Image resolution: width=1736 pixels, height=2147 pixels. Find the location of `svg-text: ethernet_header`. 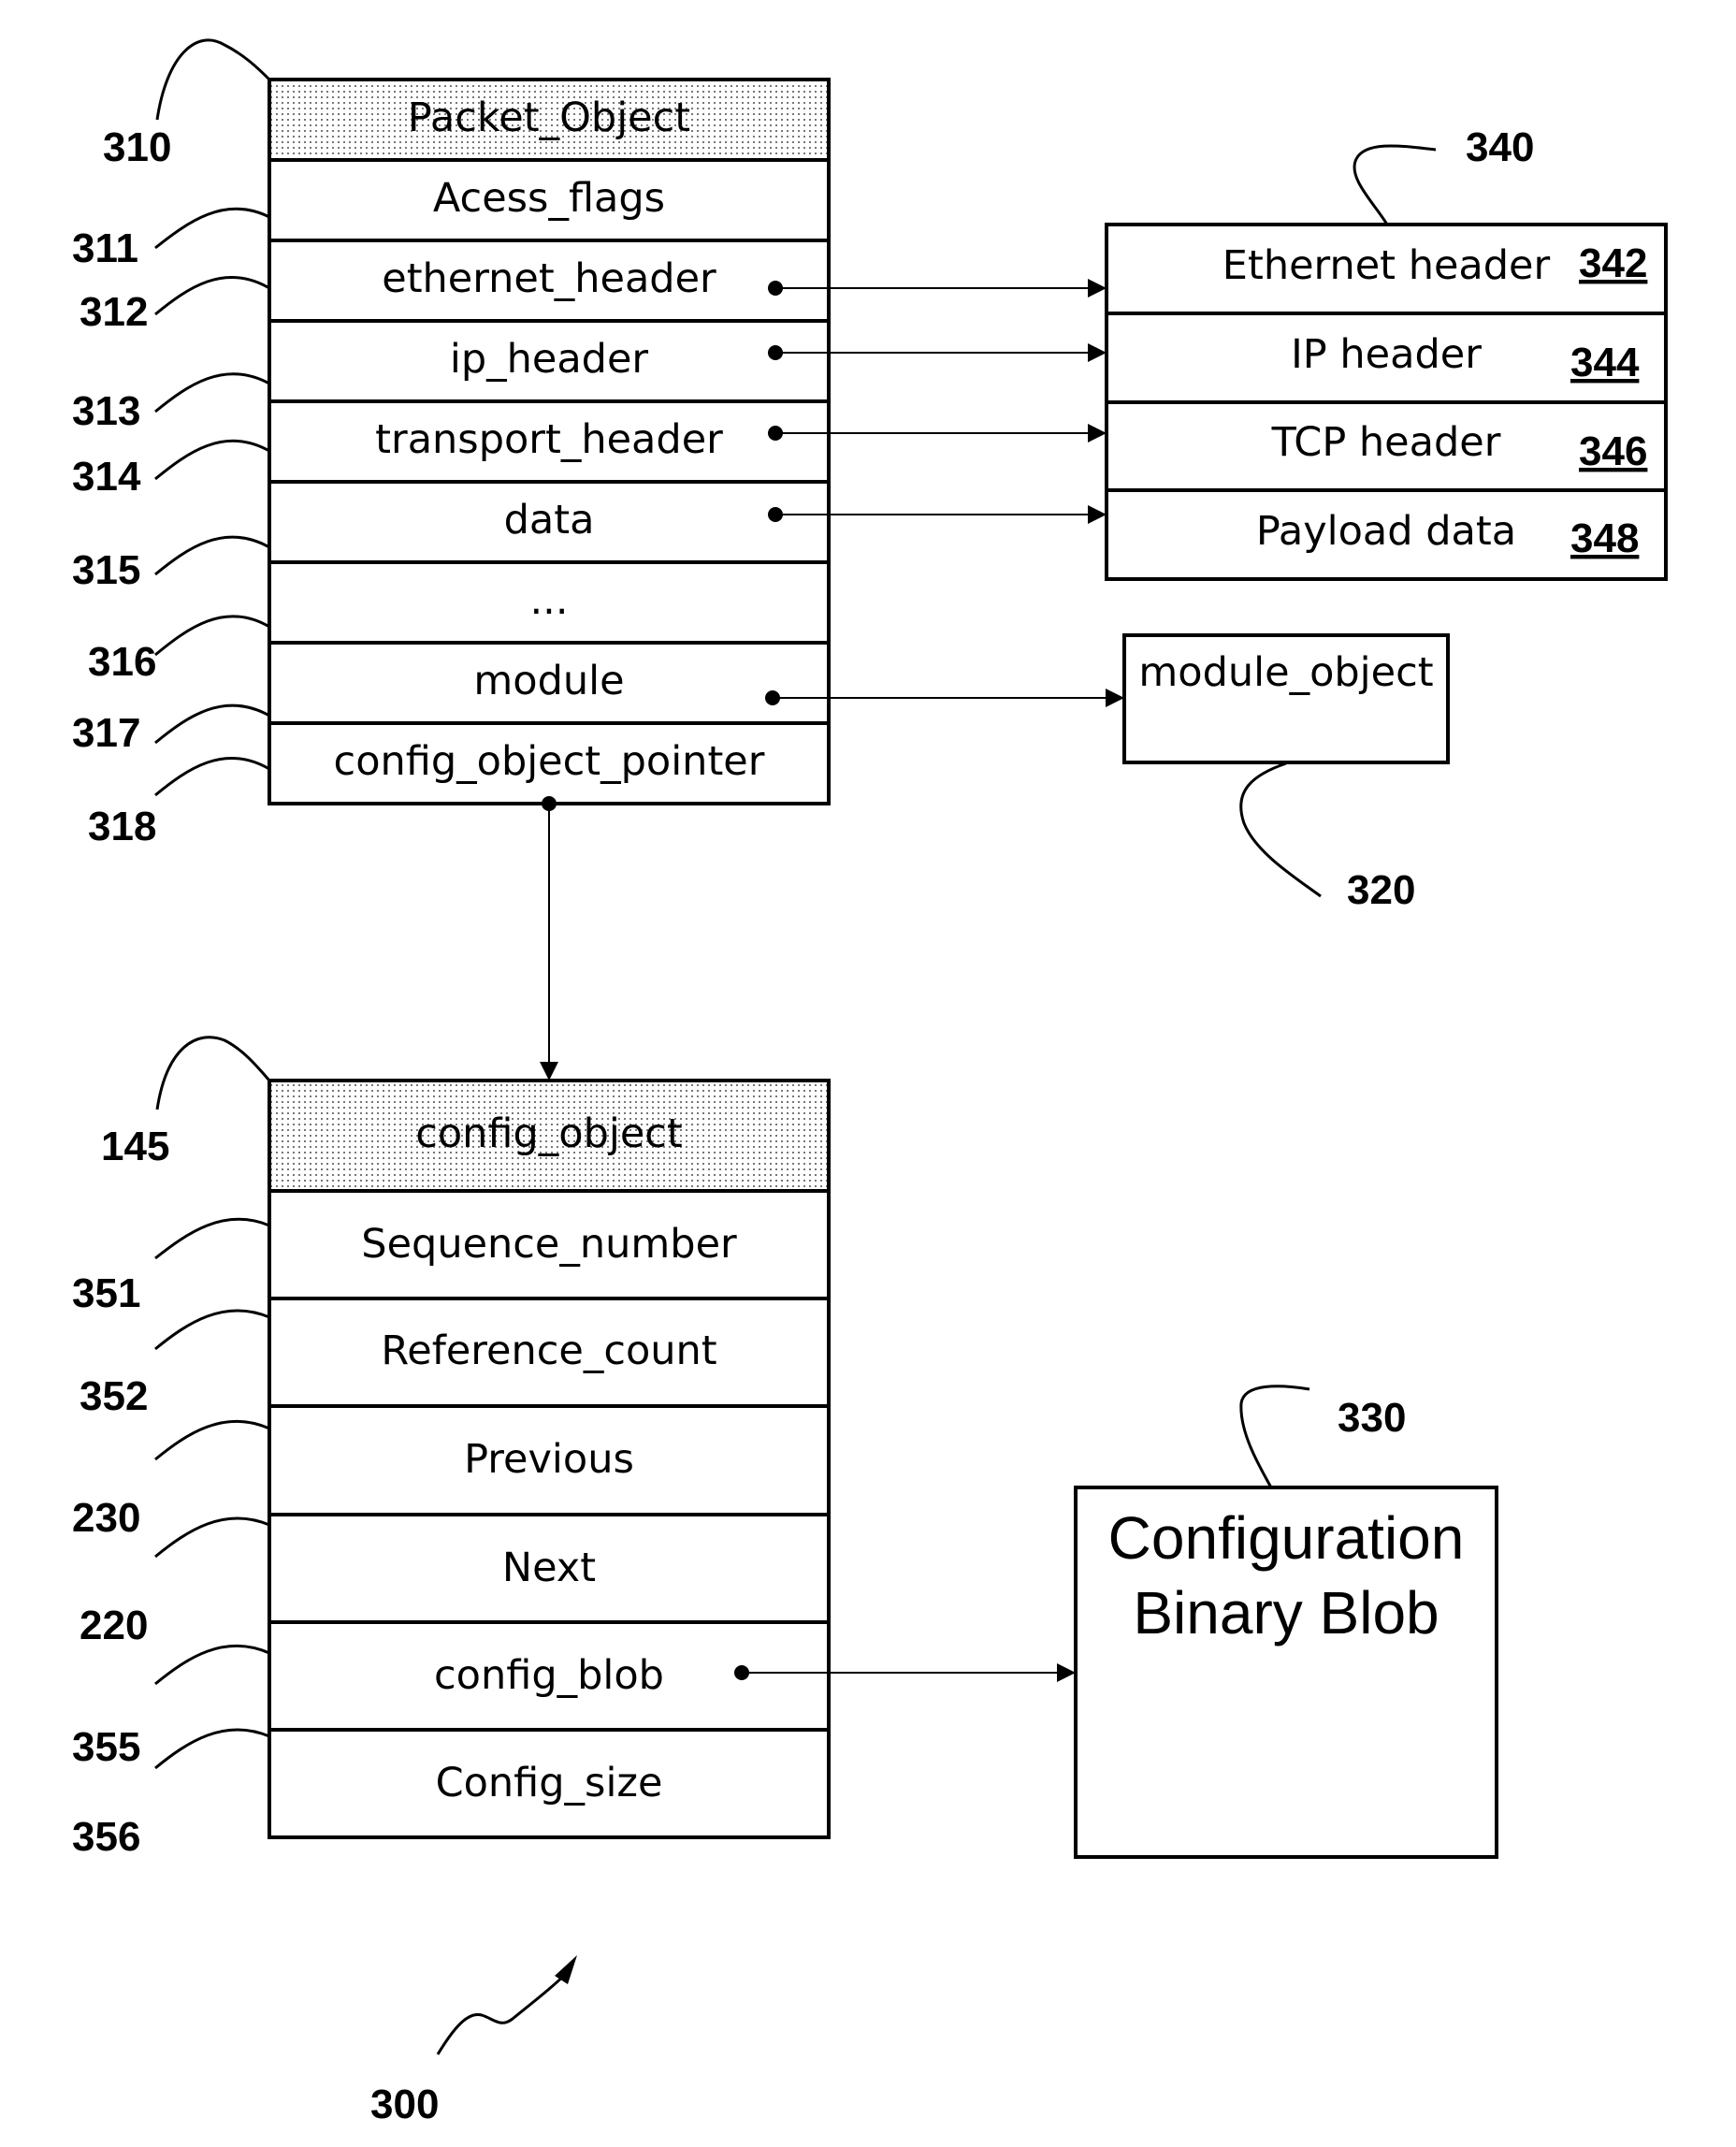

svg-text: ethernet_header is located at coordinates (549, 278).